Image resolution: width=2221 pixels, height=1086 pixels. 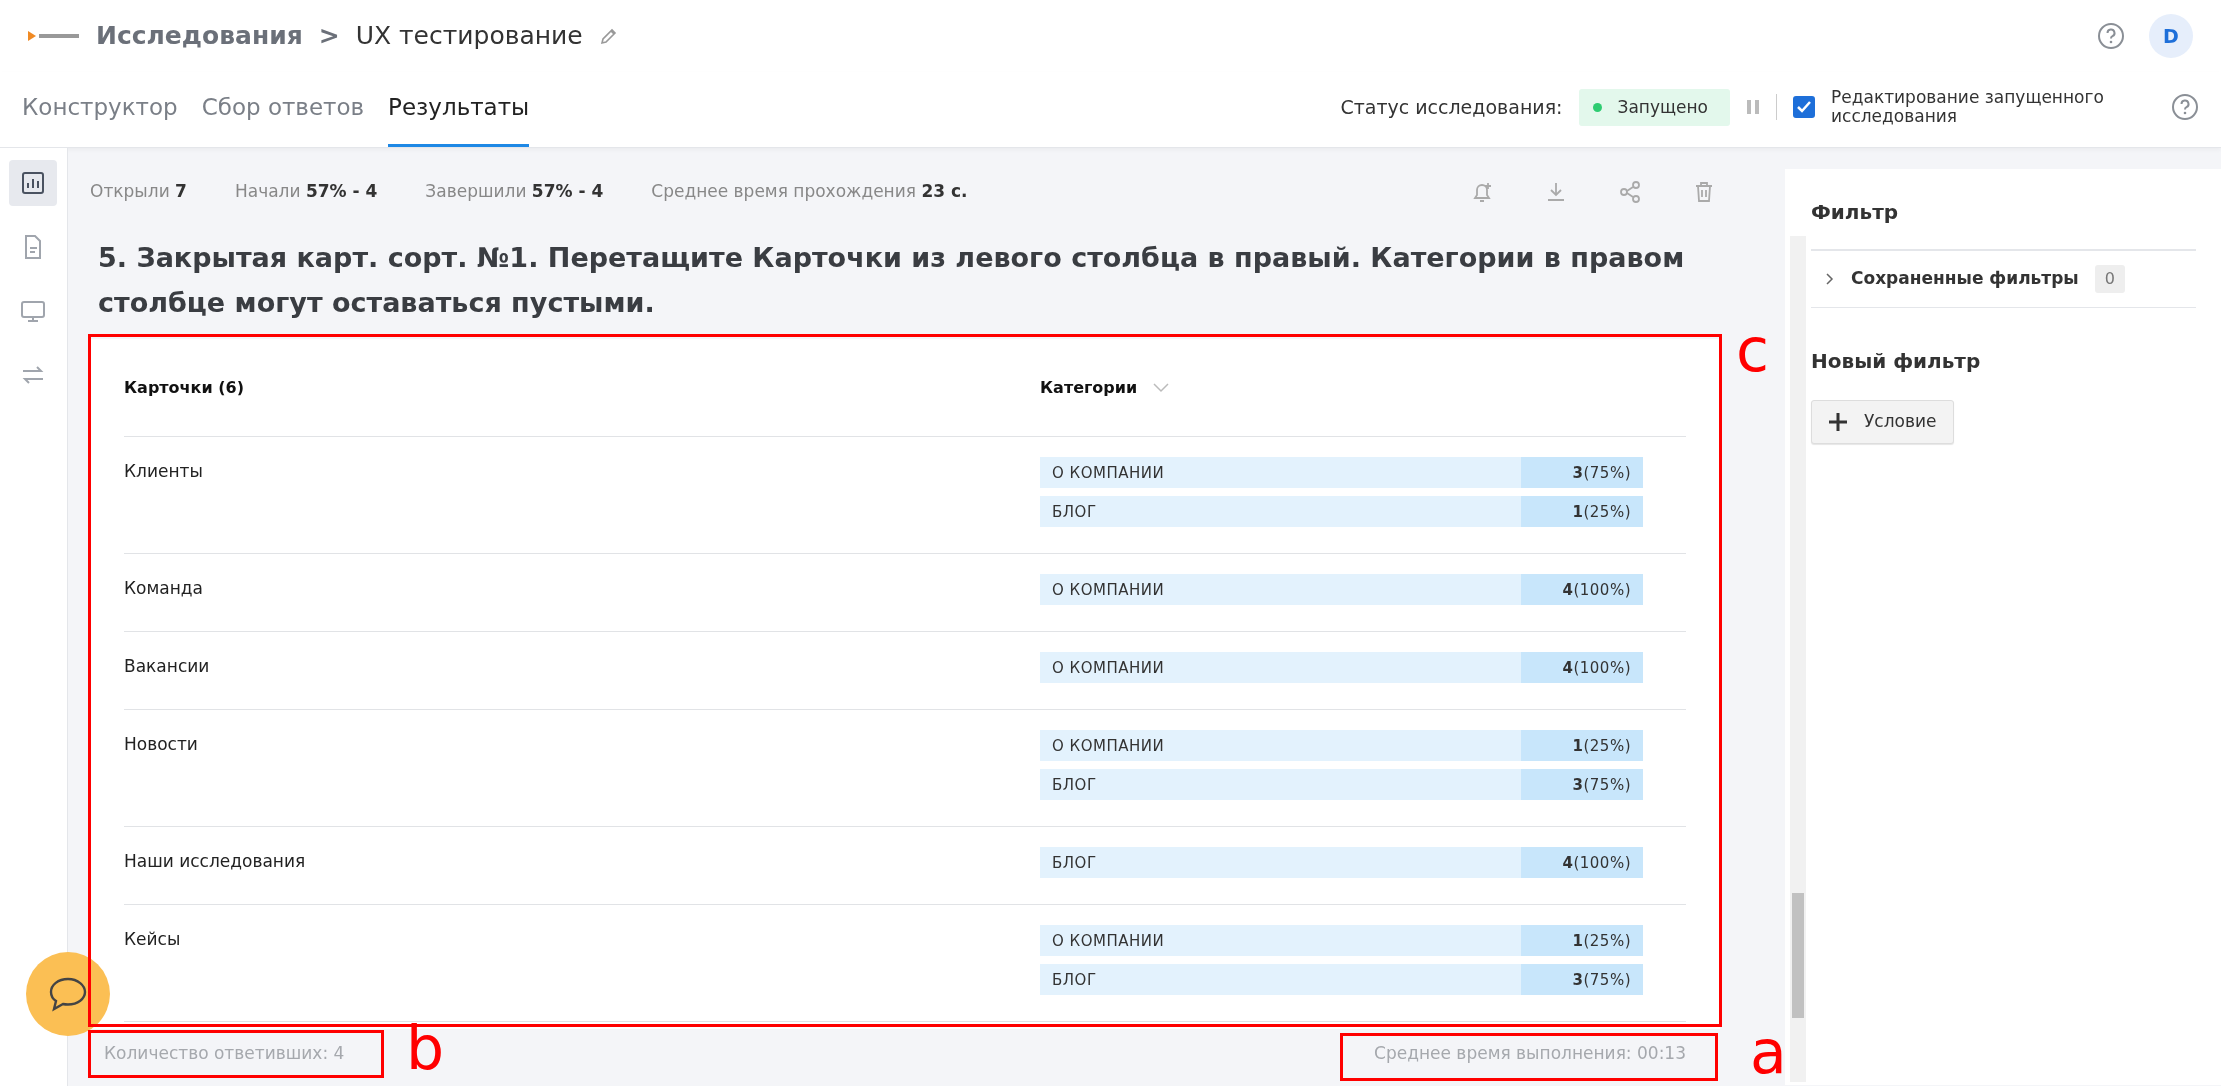 What do you see at coordinates (1855, 212) in the screenshot?
I see `panel-title: Фильтр` at bounding box center [1855, 212].